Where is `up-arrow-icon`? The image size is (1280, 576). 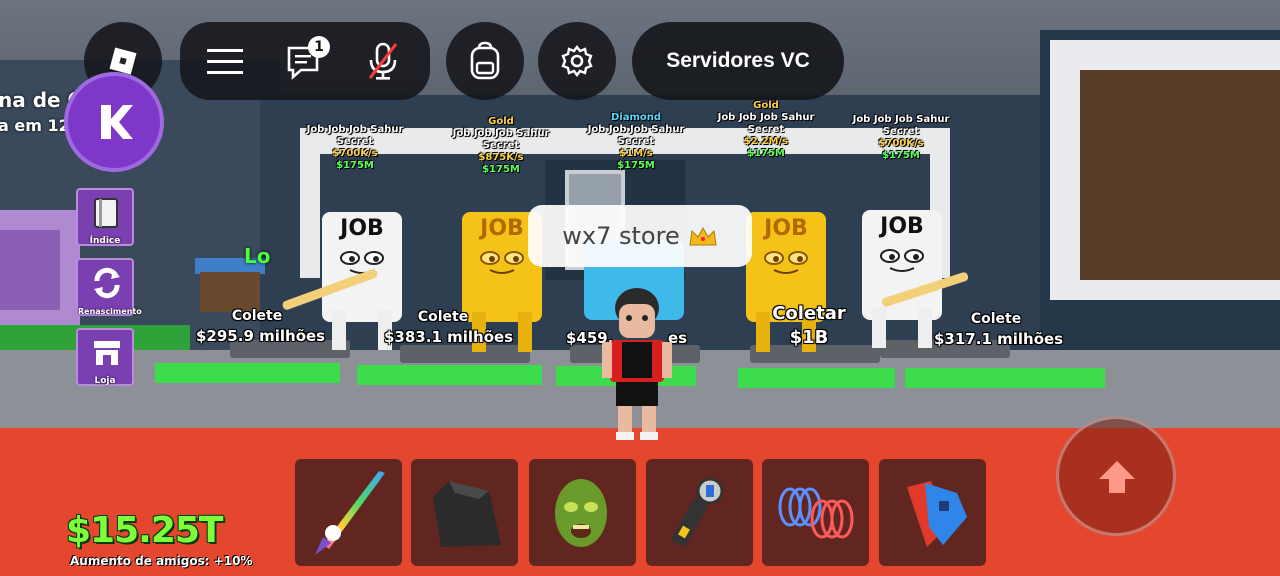
up-arrow-icon is located at coordinates (1117, 477).